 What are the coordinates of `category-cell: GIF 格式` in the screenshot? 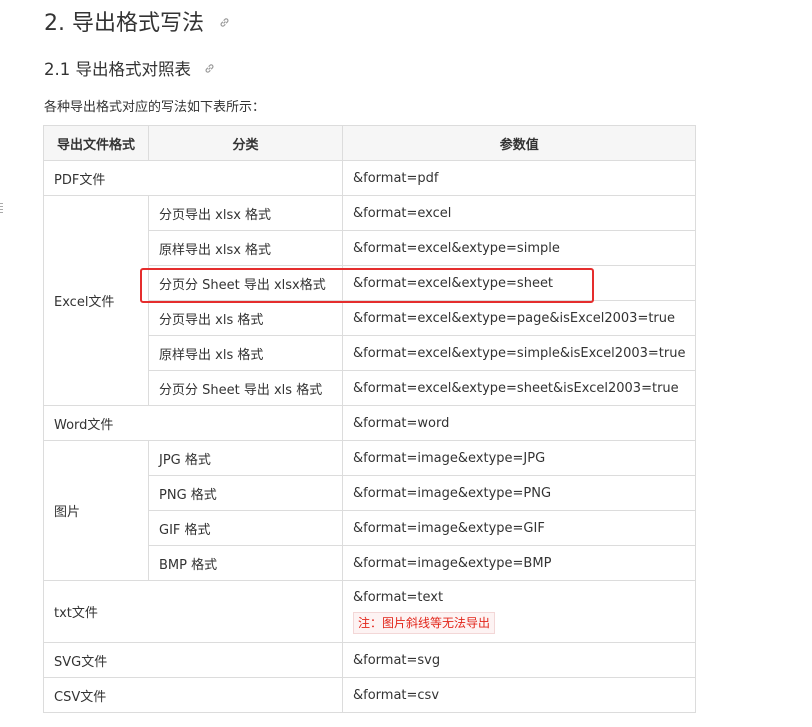 It's located at (245, 528).